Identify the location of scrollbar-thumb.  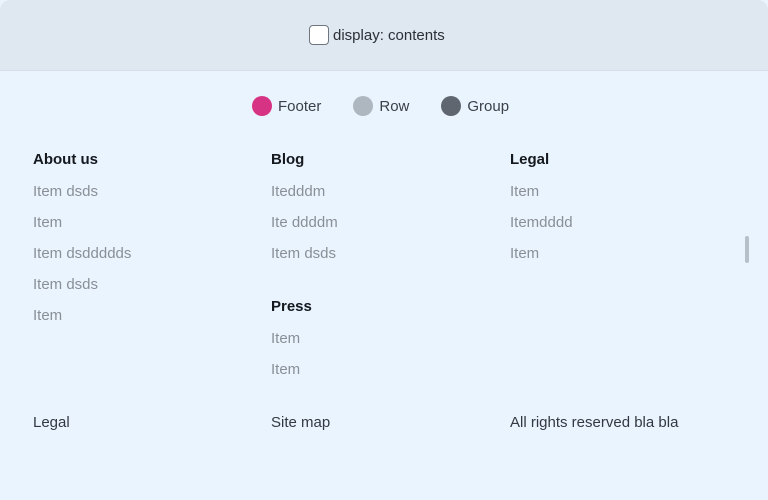
(747, 249).